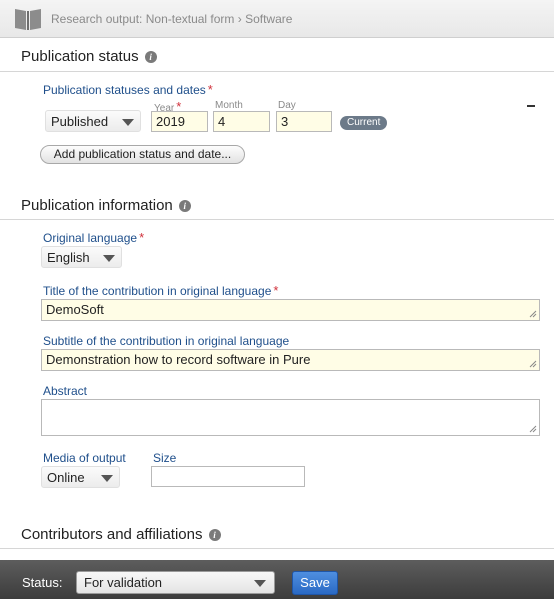  I want to click on publication-statuses-label: Publication statuses and dates *, so click(128, 89).